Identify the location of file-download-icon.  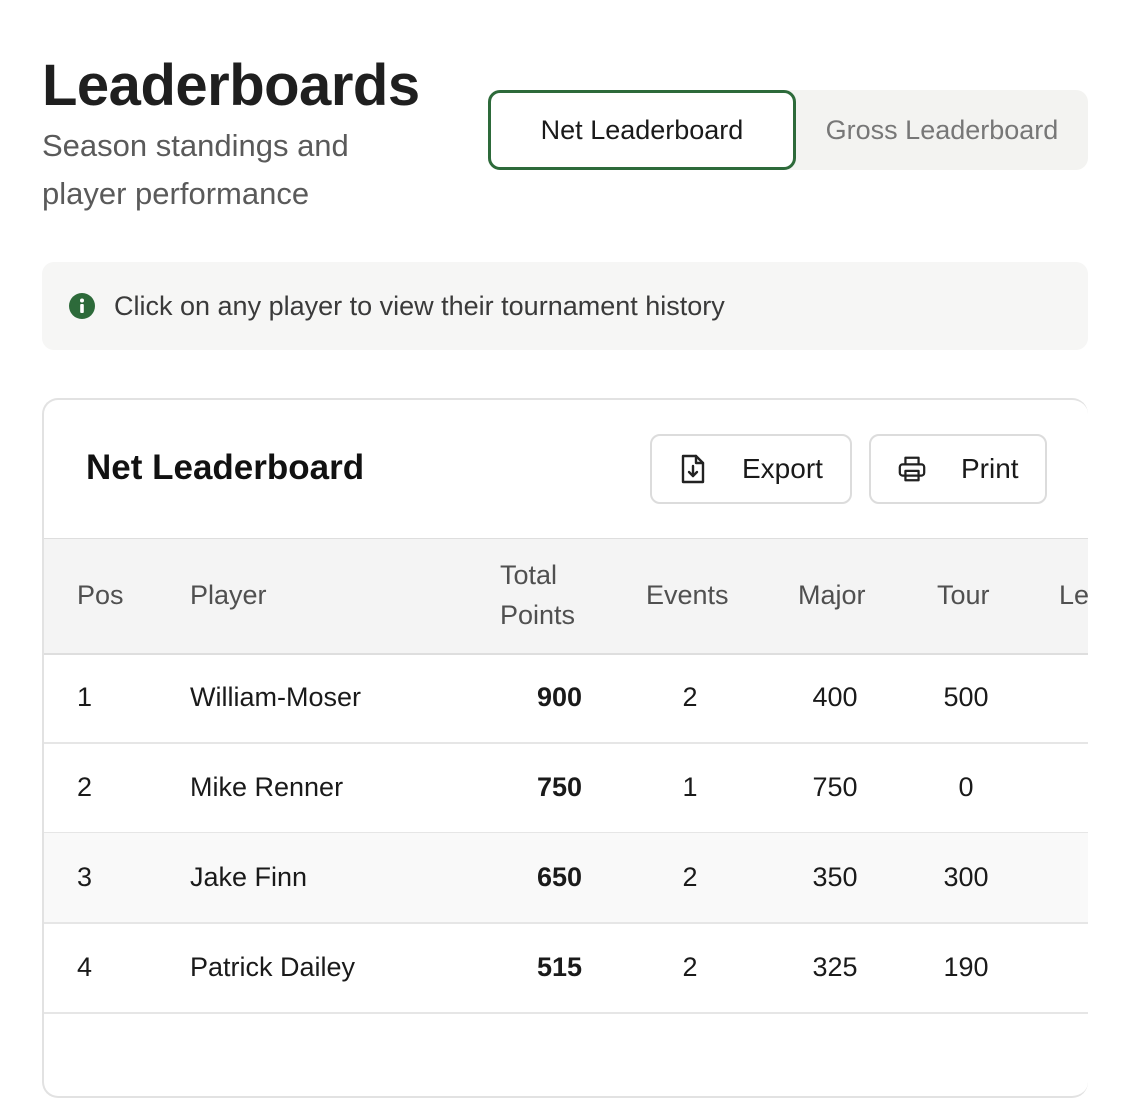
(693, 469).